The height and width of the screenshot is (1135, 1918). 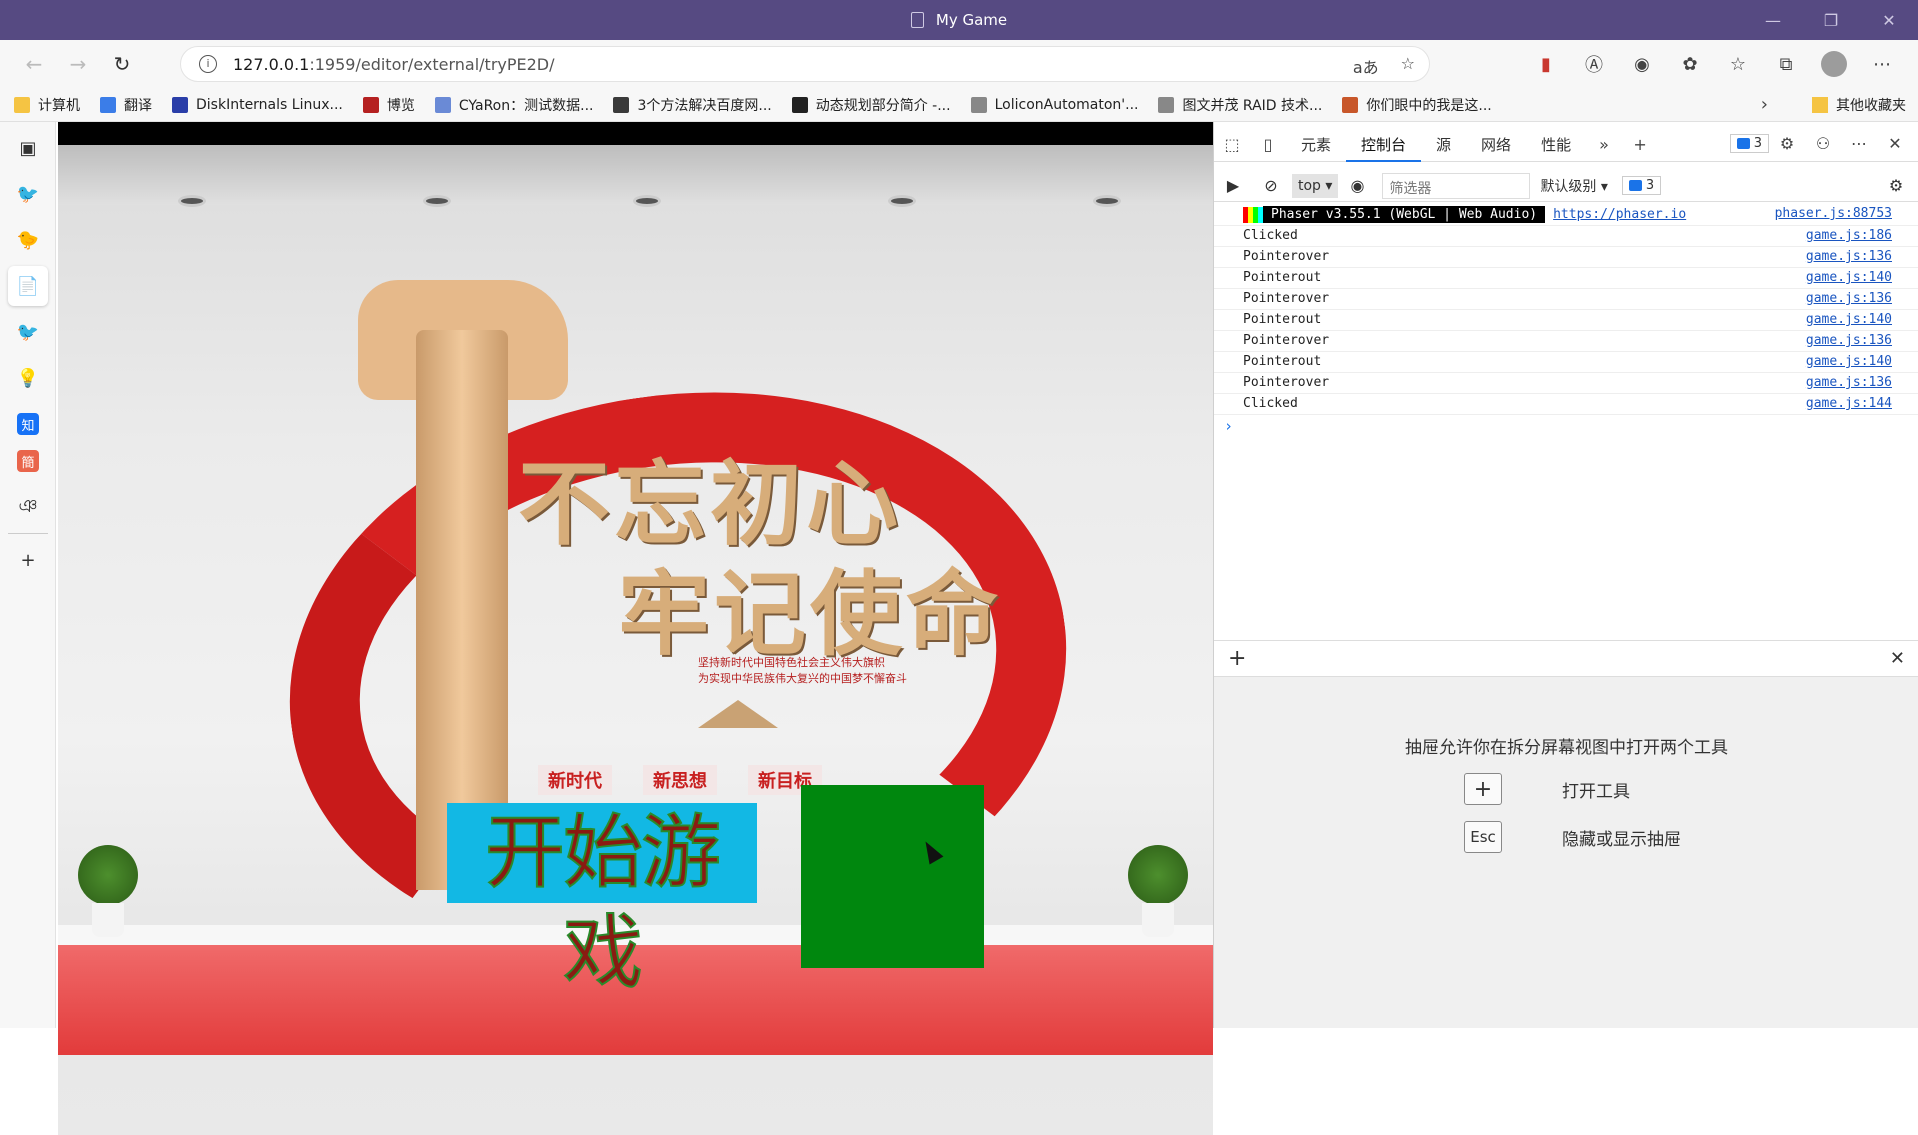 What do you see at coordinates (1443, 145) in the screenshot?
I see `tab-sources: 源` at bounding box center [1443, 145].